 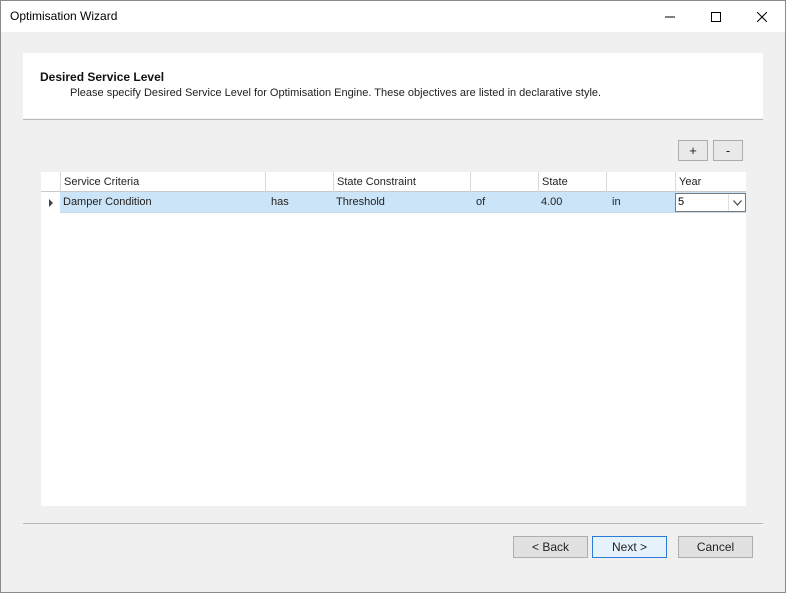 I want to click on year-dropdown: 5, so click(x=710, y=202).